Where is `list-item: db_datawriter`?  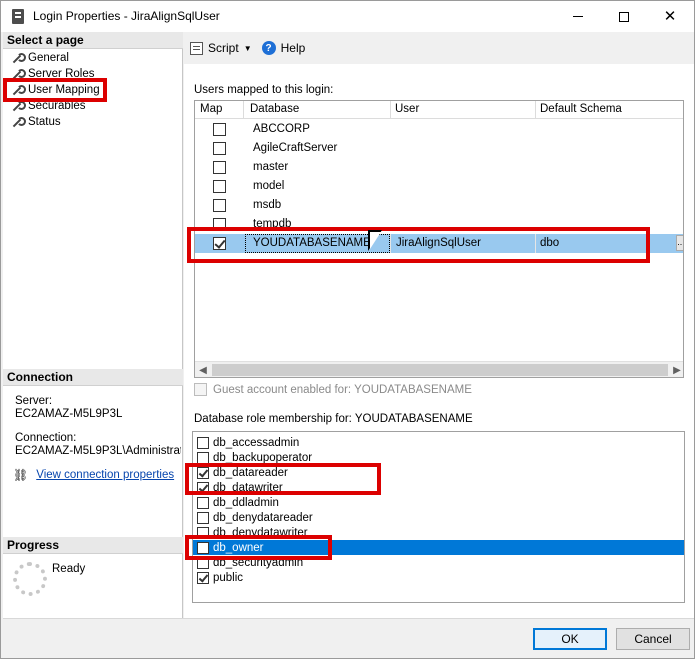
list-item: db_datawriter is located at coordinates (438, 487).